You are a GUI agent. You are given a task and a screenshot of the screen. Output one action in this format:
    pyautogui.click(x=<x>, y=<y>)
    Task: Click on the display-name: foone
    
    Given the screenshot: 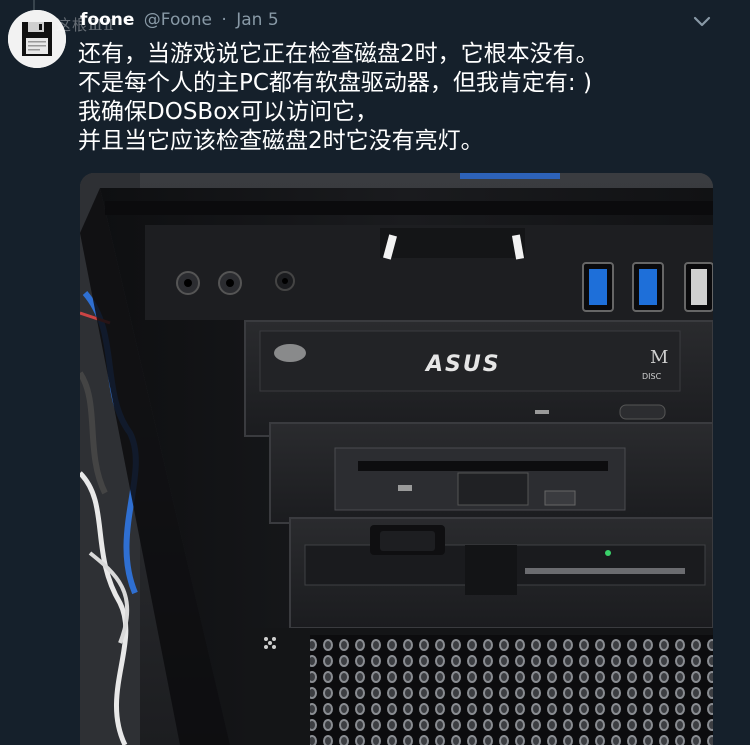 What is the action you would take?
    pyautogui.click(x=107, y=20)
    